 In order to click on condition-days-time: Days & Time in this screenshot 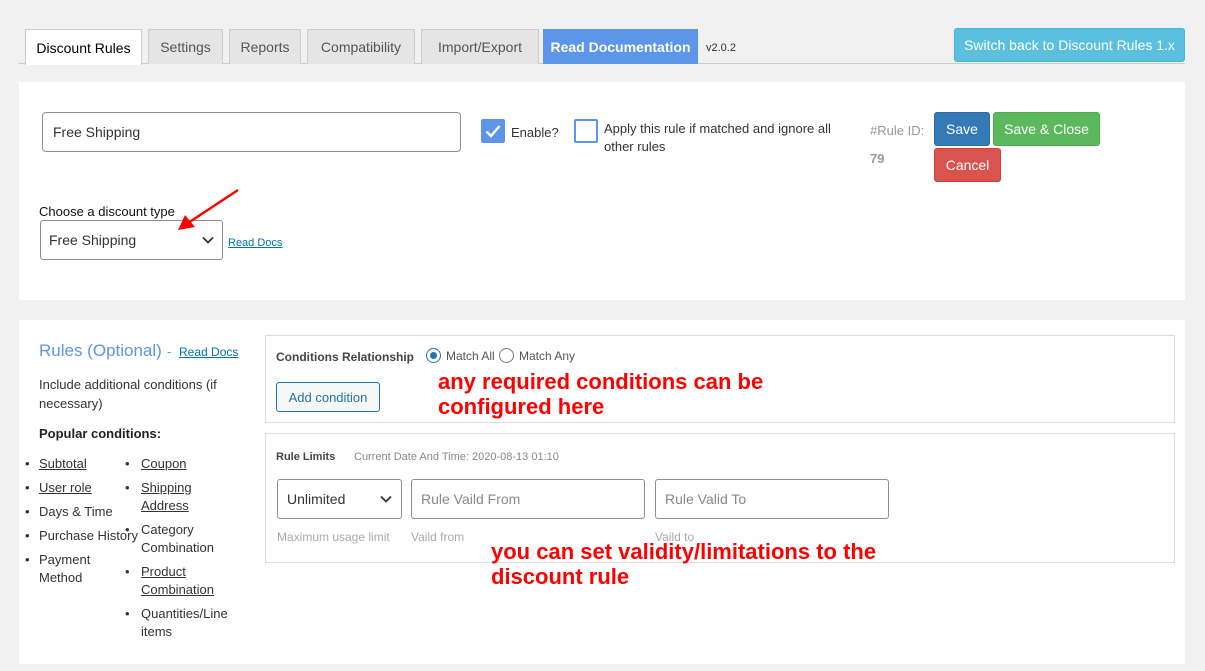, I will do `click(76, 511)`.